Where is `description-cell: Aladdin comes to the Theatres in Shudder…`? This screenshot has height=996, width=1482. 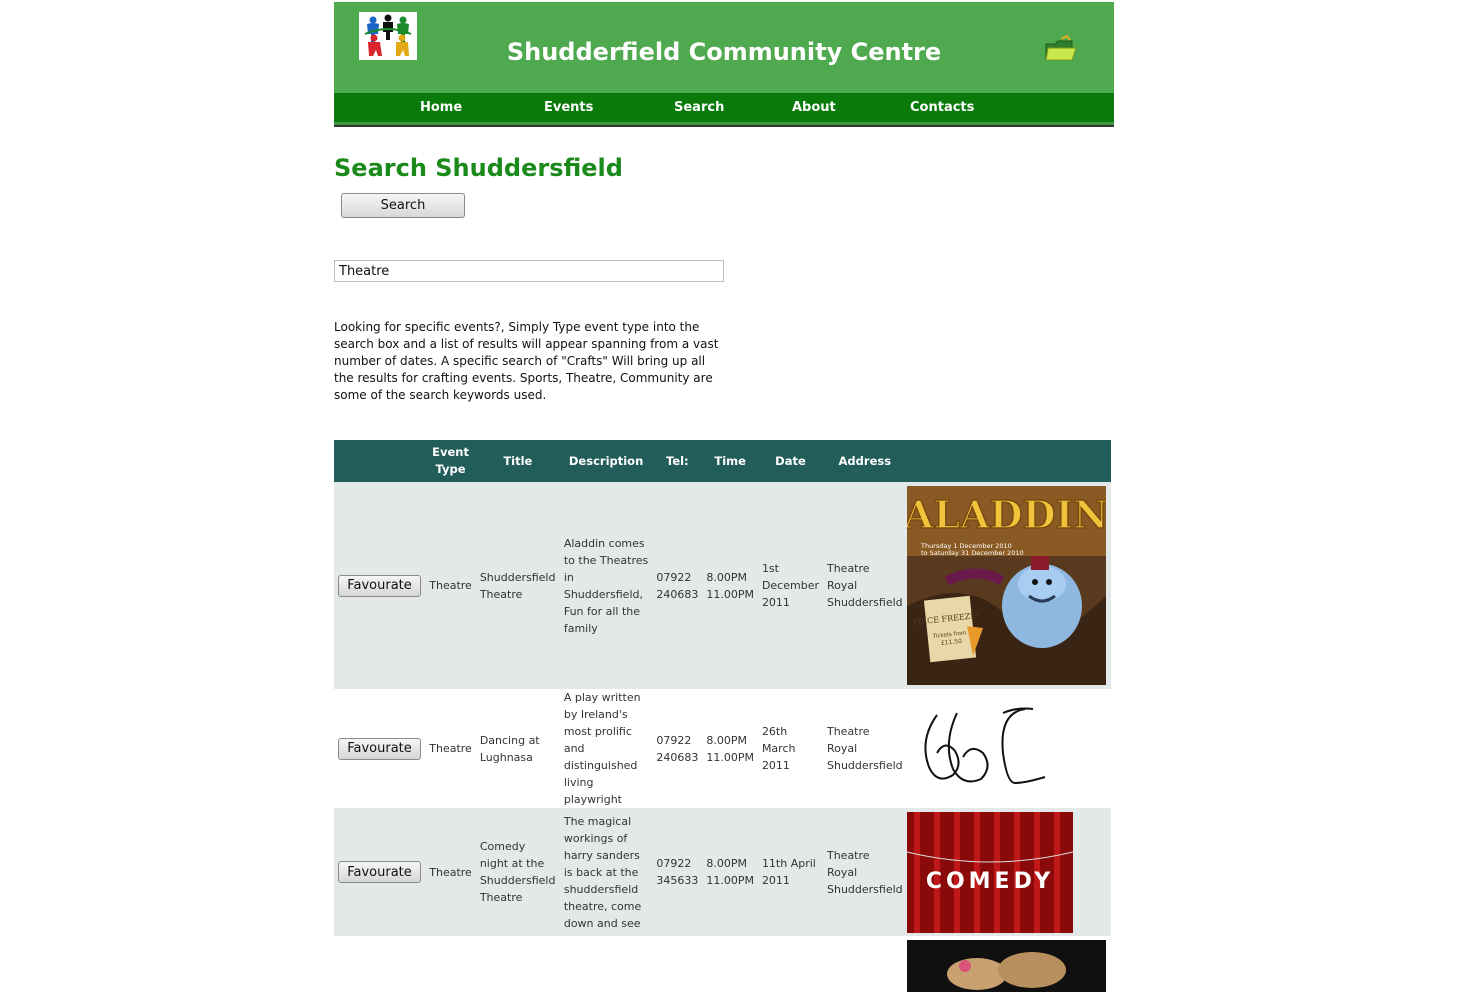 description-cell: Aladdin comes to the Theatres in Shudder… is located at coordinates (606, 585).